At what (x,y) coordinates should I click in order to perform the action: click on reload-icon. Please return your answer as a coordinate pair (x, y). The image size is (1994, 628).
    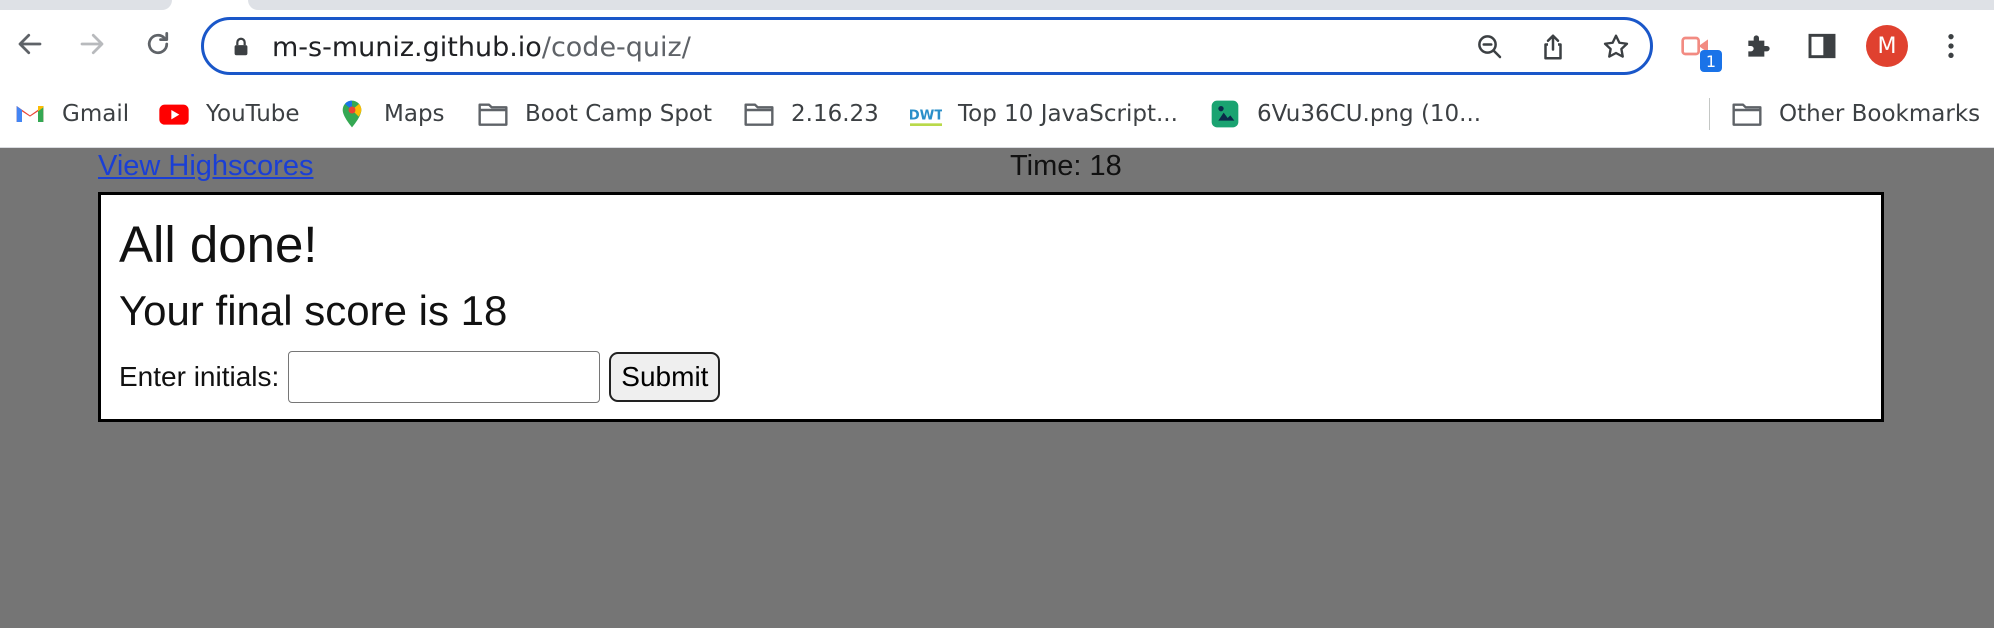
    Looking at the image, I should click on (158, 43).